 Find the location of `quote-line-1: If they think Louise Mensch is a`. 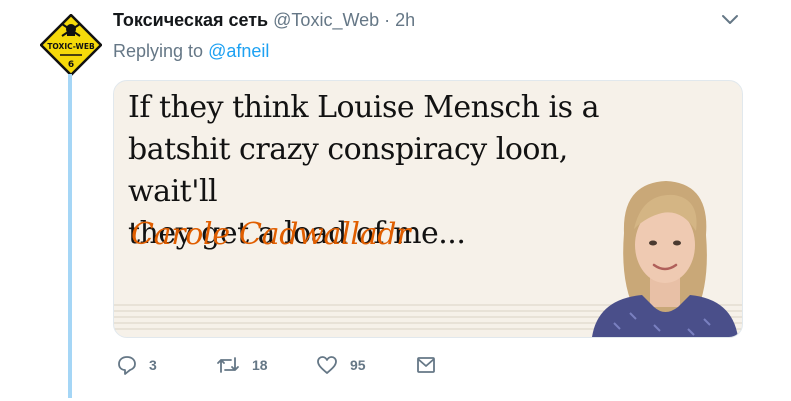

quote-line-1: If they think Louise Mensch is a is located at coordinates (363, 107).